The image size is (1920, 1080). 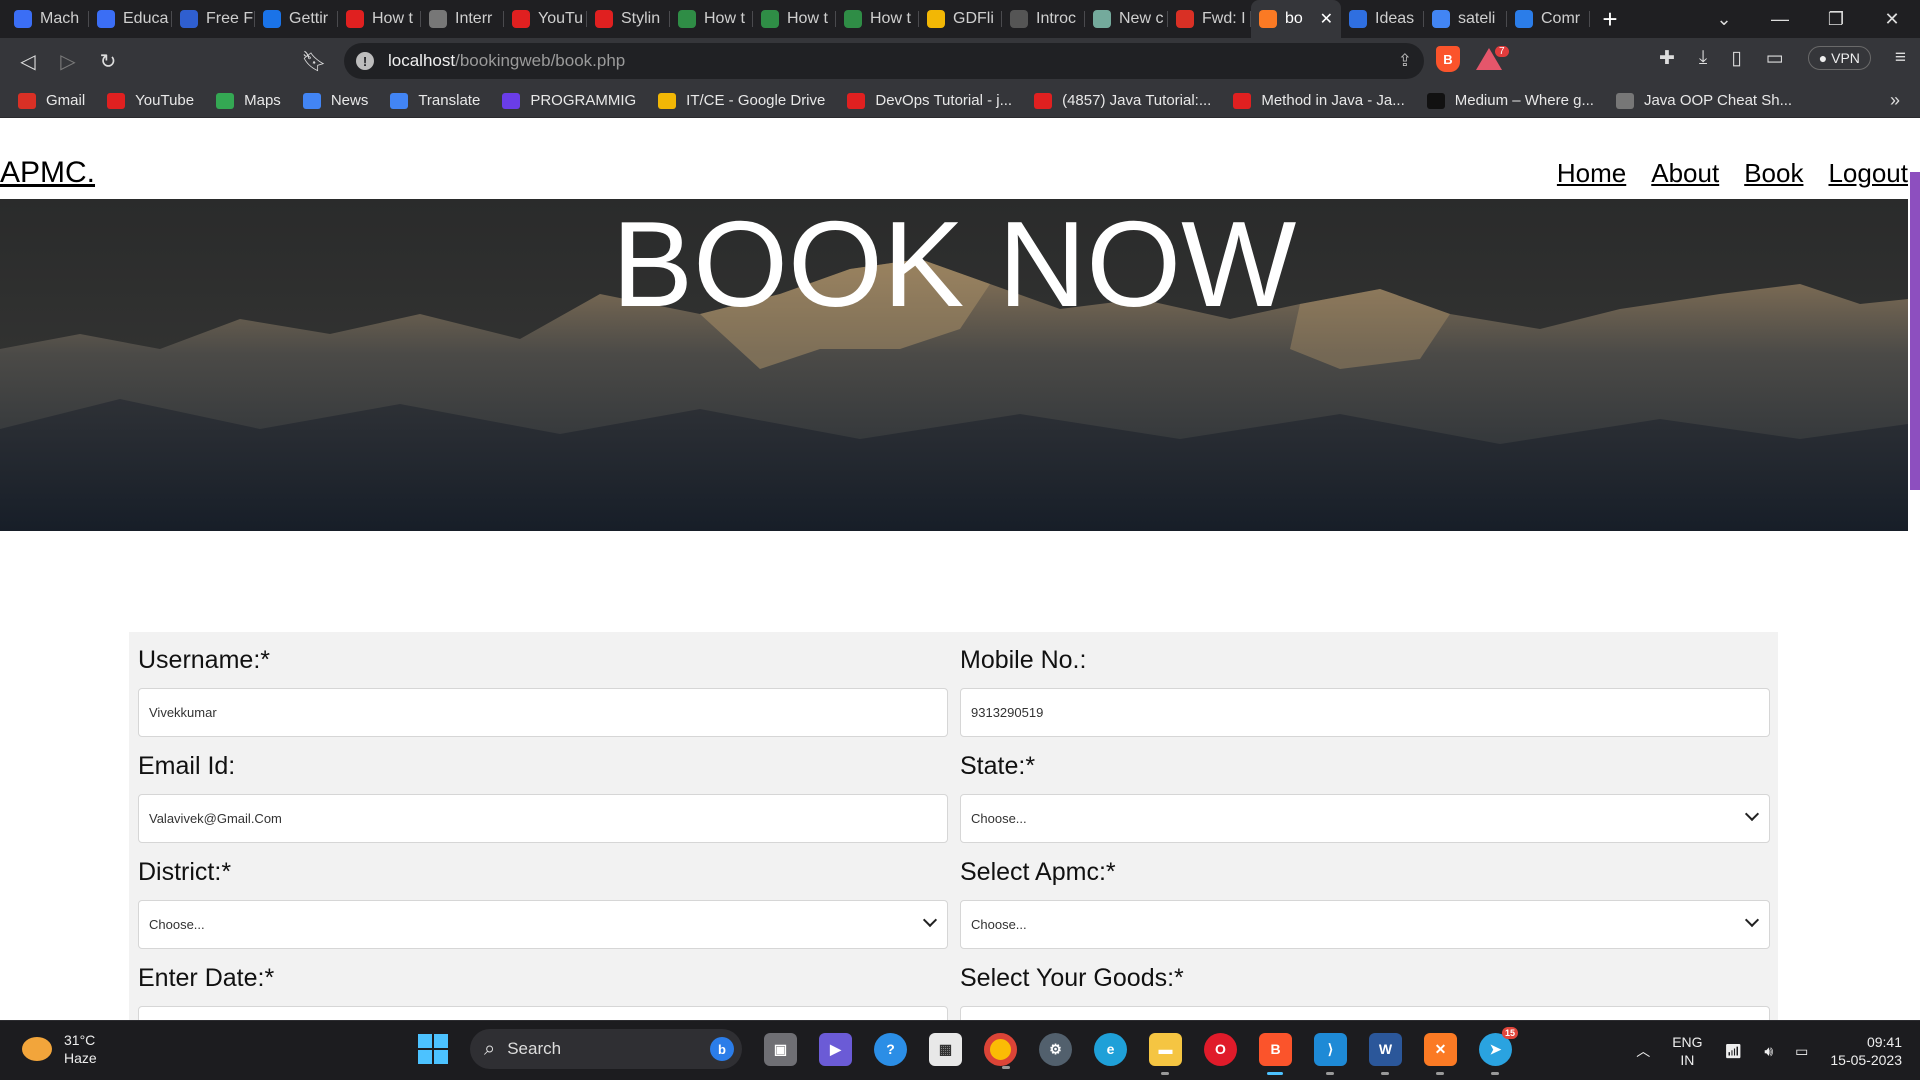 What do you see at coordinates (1768, 1051) in the screenshot?
I see `volume-icon: 🔊︎` at bounding box center [1768, 1051].